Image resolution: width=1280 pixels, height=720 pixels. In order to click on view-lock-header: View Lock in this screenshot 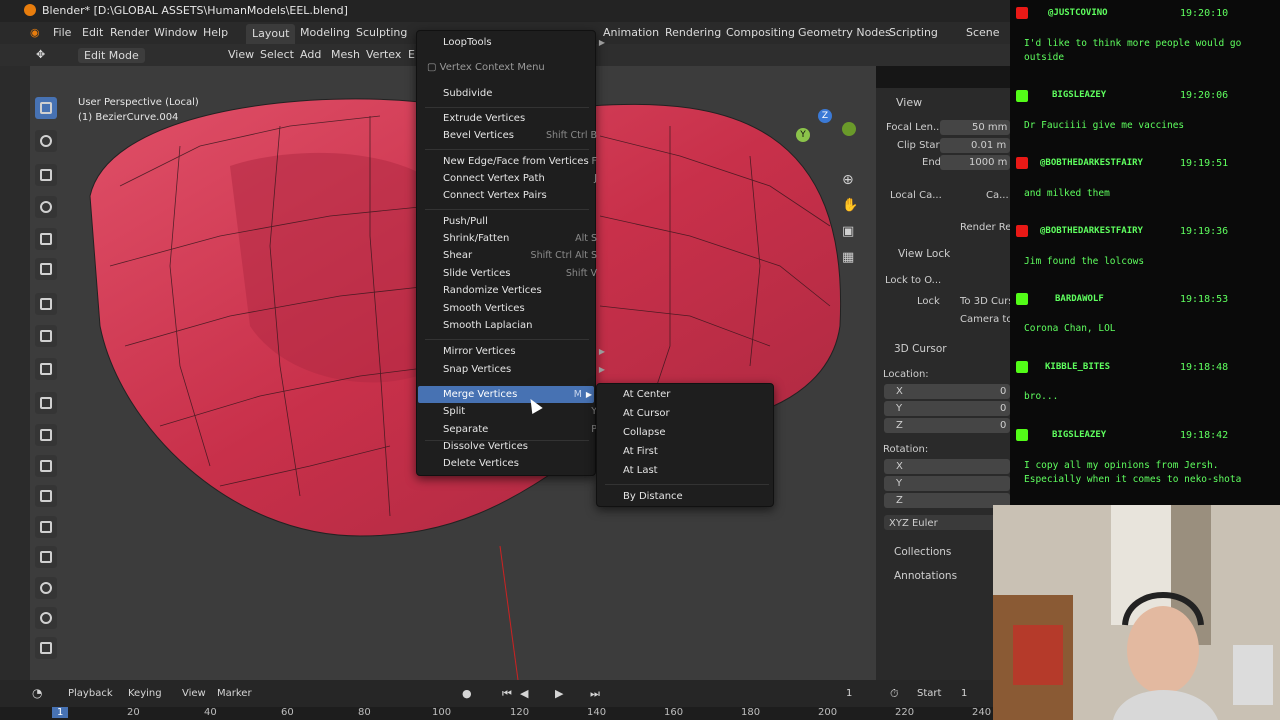, I will do `click(924, 254)`.